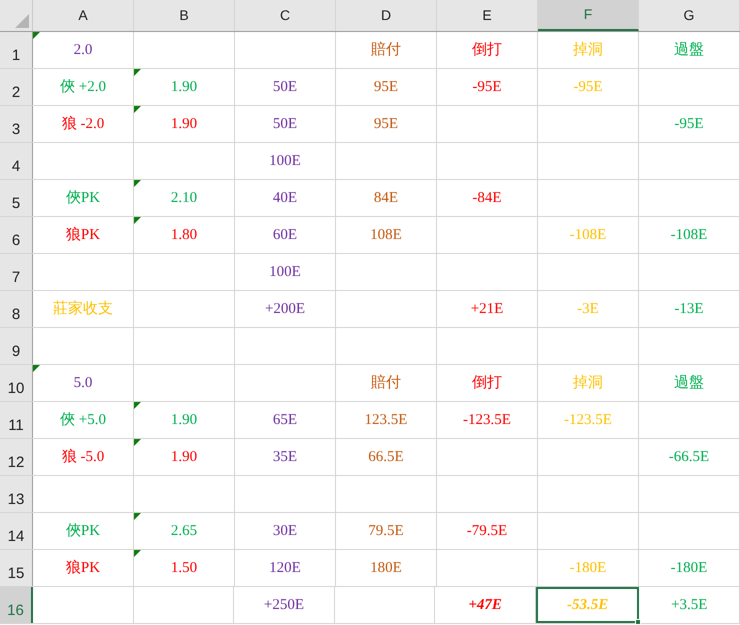 The height and width of the screenshot is (625, 740). Describe the element at coordinates (16, 235) in the screenshot. I see `row-header: 6` at that location.